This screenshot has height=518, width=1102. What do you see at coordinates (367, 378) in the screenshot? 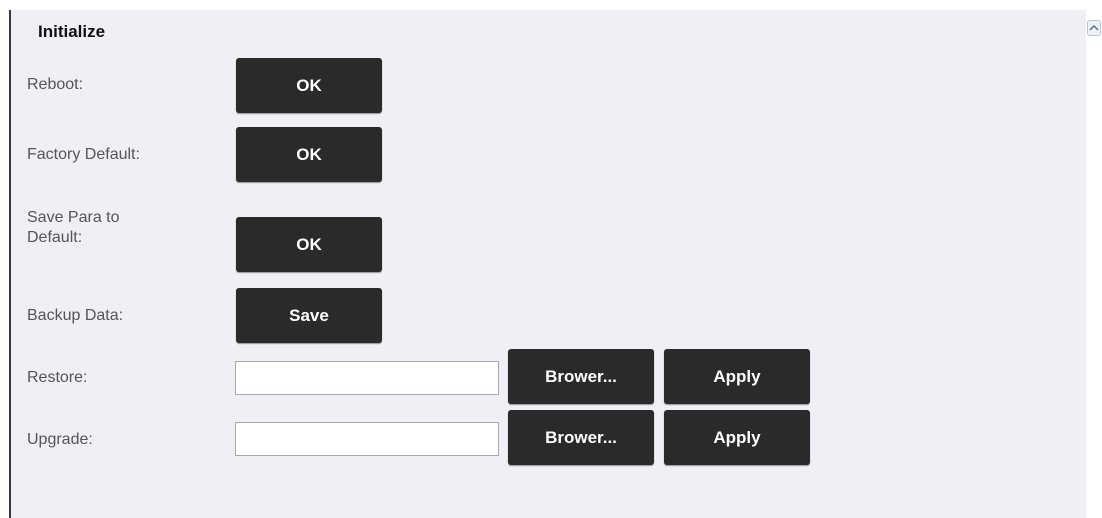
I see `restore-file-input` at bounding box center [367, 378].